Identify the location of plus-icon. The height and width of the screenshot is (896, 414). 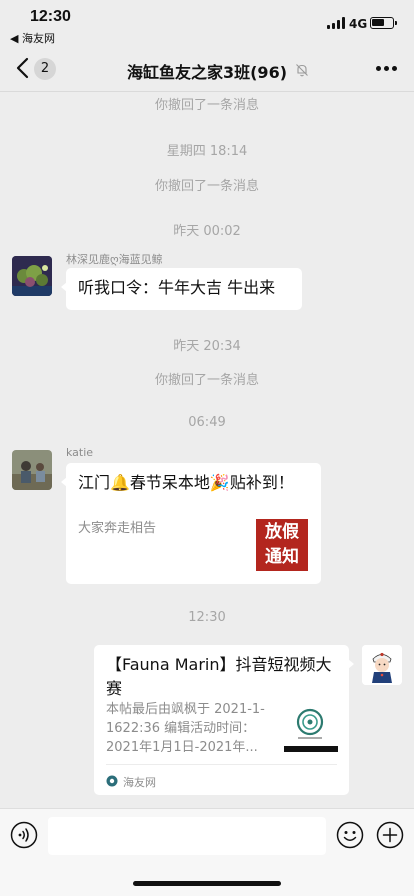
(390, 835).